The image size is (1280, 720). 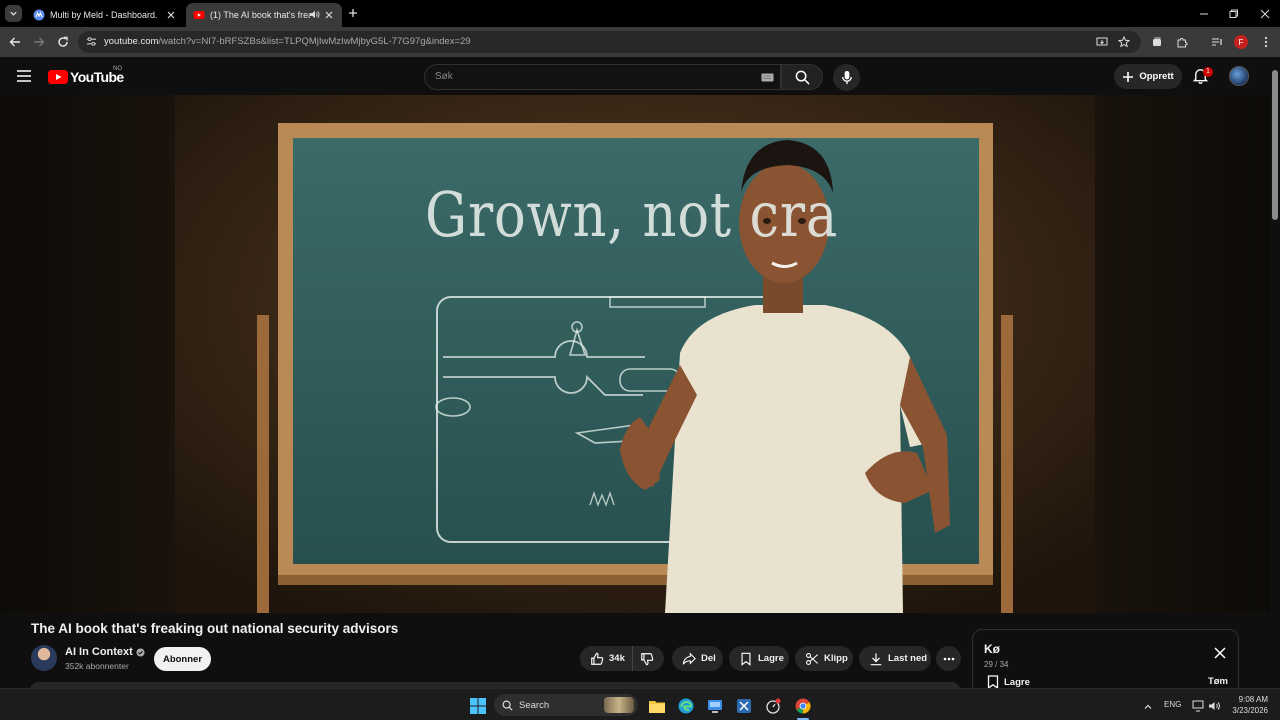 I want to click on system-clock: 9:08 AM 3/23/2026, so click(x=1247, y=705).